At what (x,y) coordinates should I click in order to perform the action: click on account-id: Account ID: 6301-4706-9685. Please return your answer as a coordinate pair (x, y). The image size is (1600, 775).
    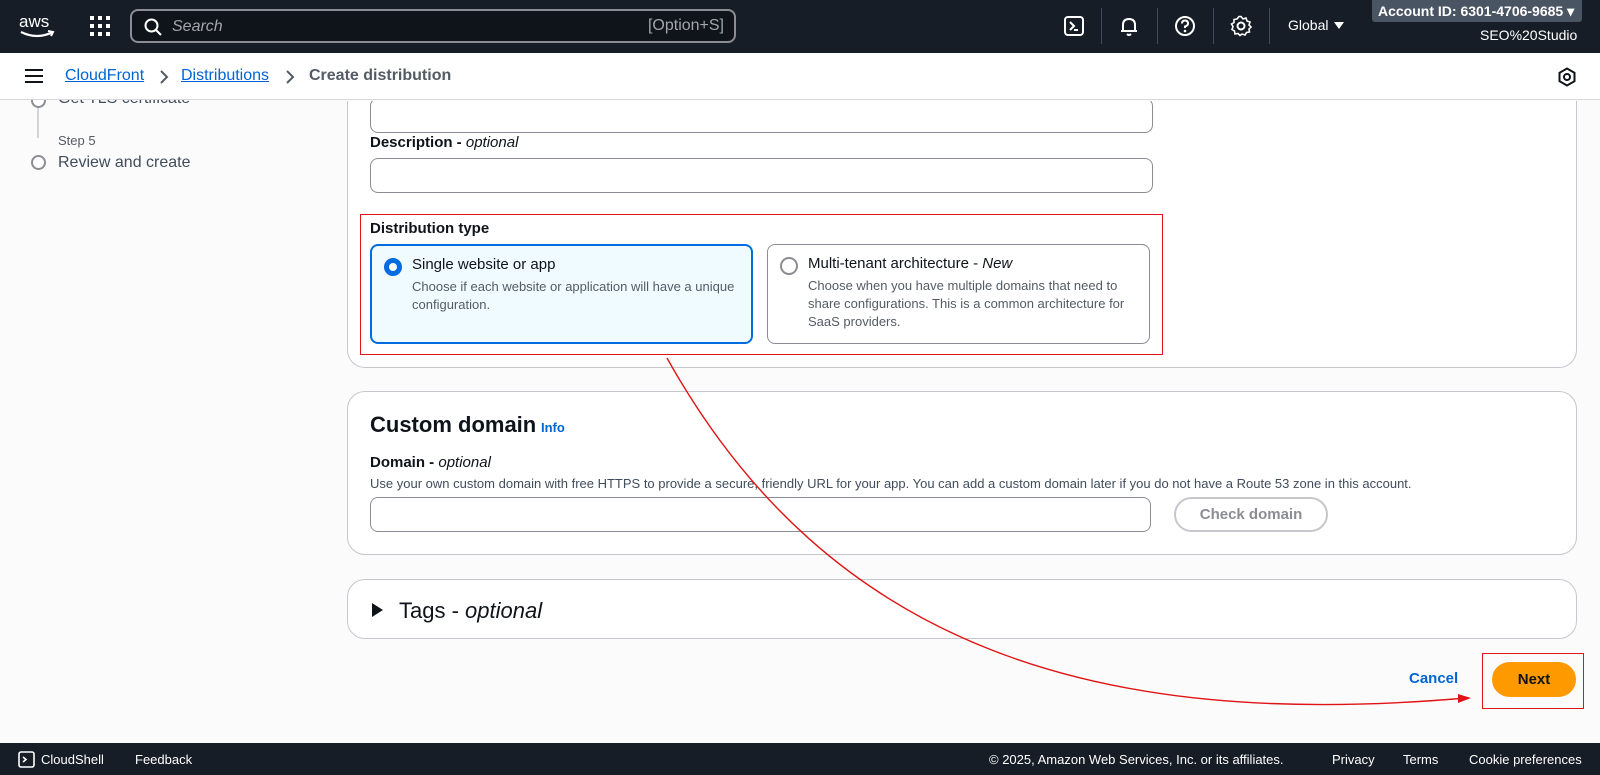
    Looking at the image, I should click on (1471, 11).